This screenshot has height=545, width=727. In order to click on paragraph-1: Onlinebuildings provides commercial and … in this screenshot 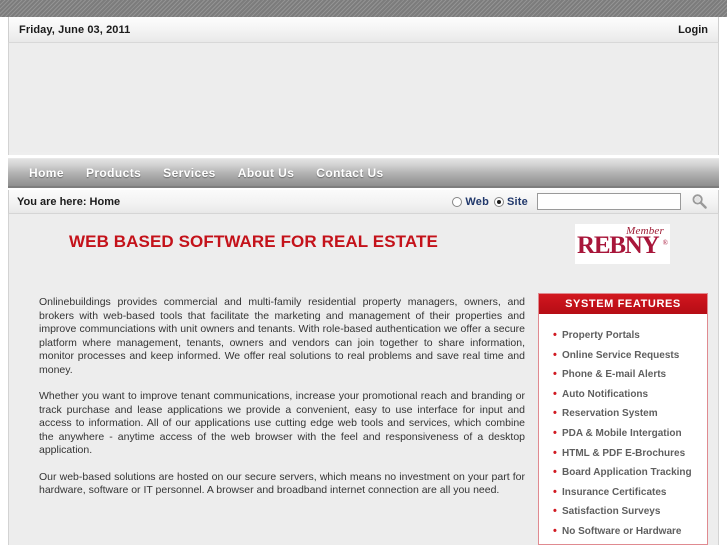, I will do `click(282, 336)`.